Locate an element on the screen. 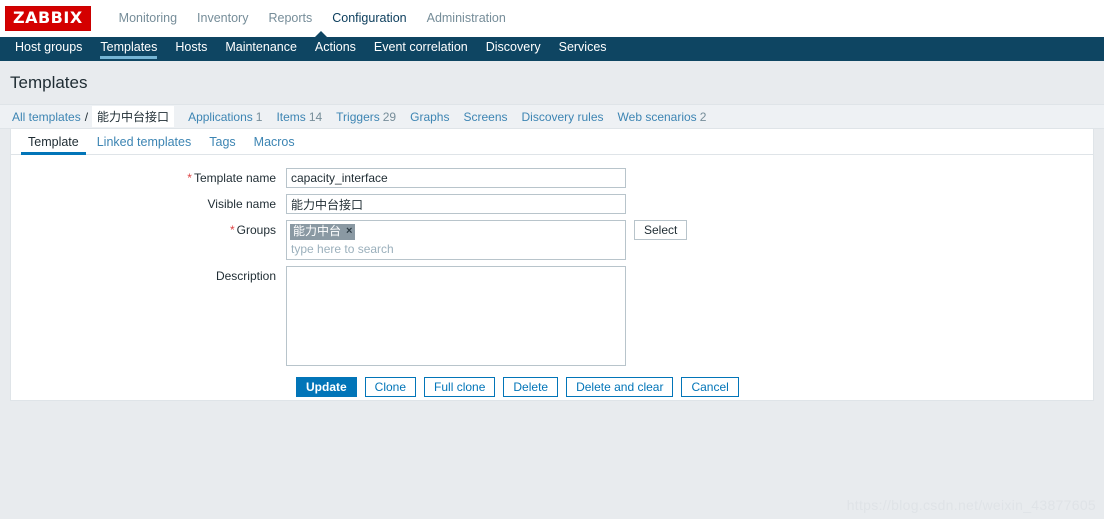 This screenshot has height=519, width=1104. topnav-item-administration: Administration is located at coordinates (466, 18).